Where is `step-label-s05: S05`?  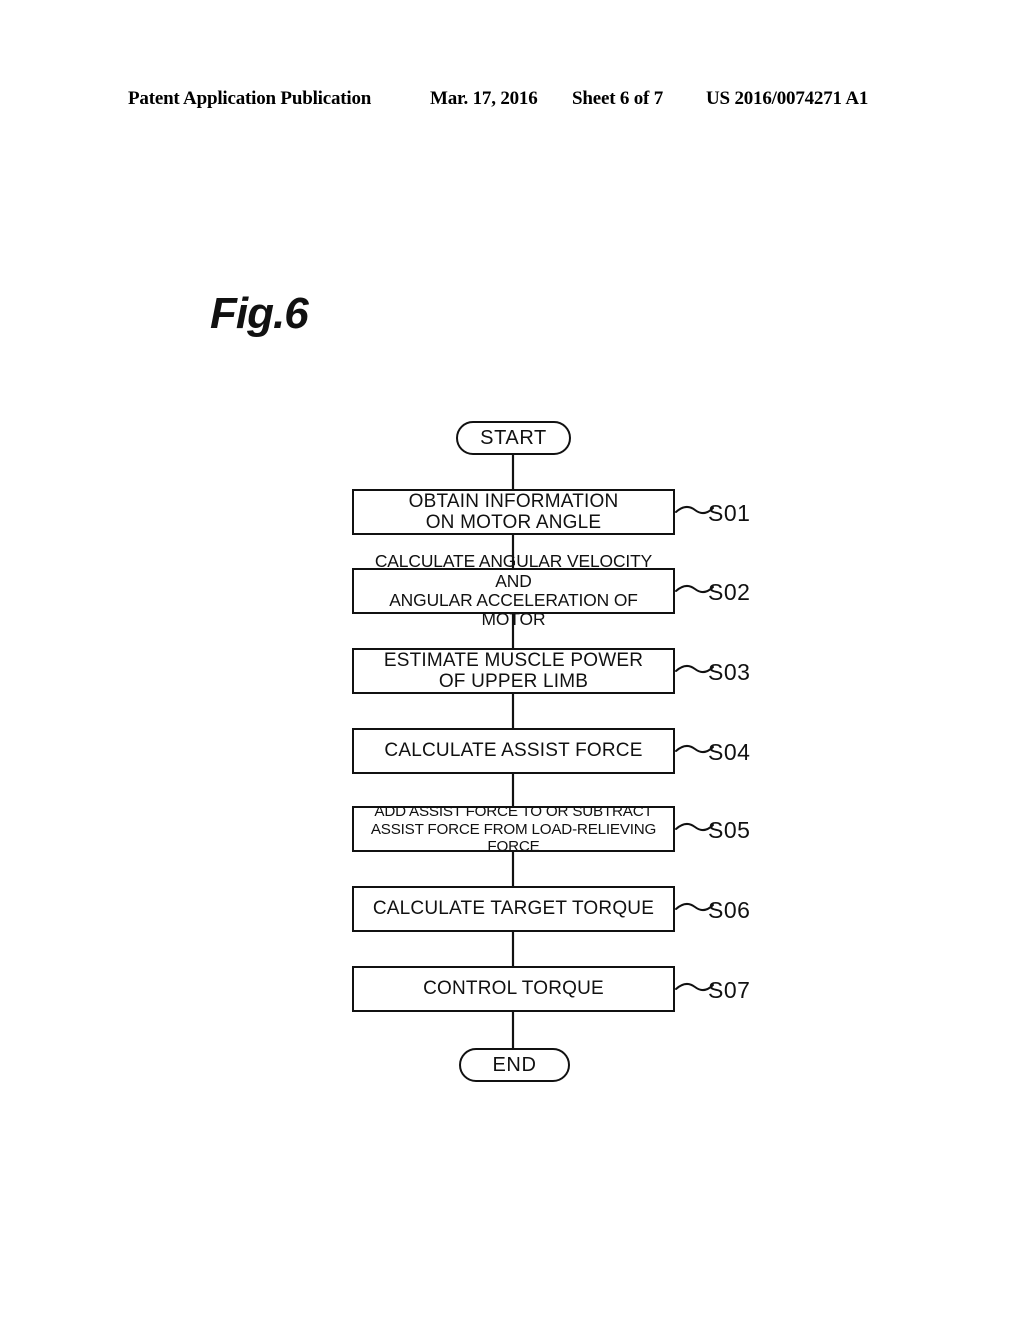
step-label-s05: S05 is located at coordinates (729, 830).